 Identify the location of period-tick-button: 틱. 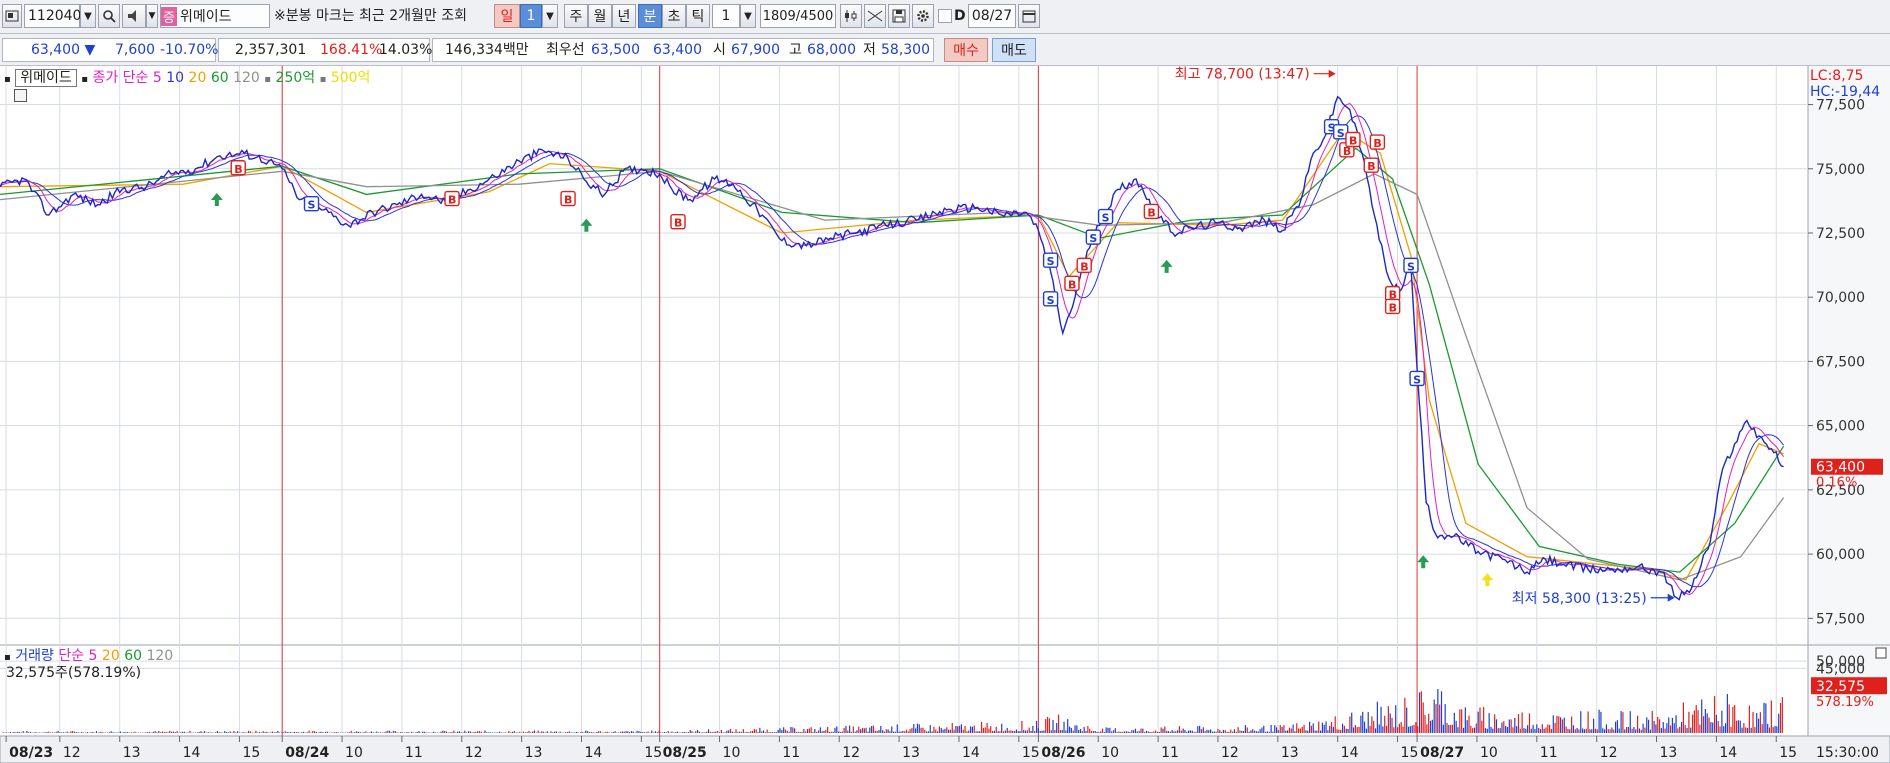
(698, 16).